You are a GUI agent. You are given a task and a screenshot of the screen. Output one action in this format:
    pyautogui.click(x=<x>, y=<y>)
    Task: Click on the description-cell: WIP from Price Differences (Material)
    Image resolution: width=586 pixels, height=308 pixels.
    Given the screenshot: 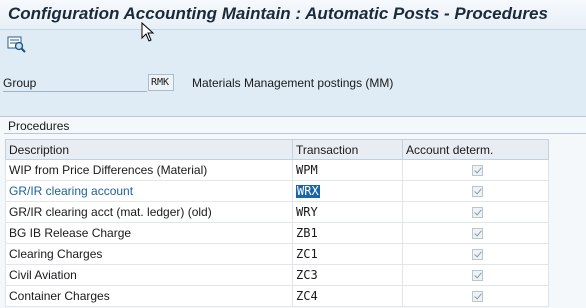 What is the action you would take?
    pyautogui.click(x=149, y=170)
    